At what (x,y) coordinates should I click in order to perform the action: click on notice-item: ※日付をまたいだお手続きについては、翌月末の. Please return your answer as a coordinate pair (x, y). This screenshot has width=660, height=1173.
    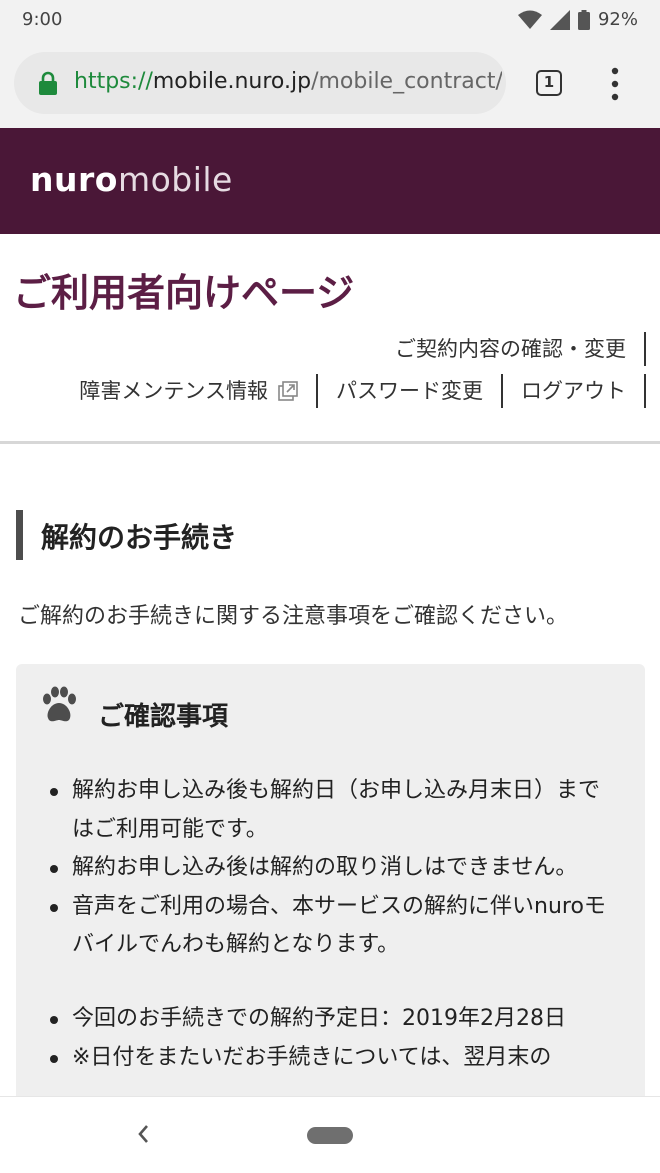
    Looking at the image, I should click on (330, 1058).